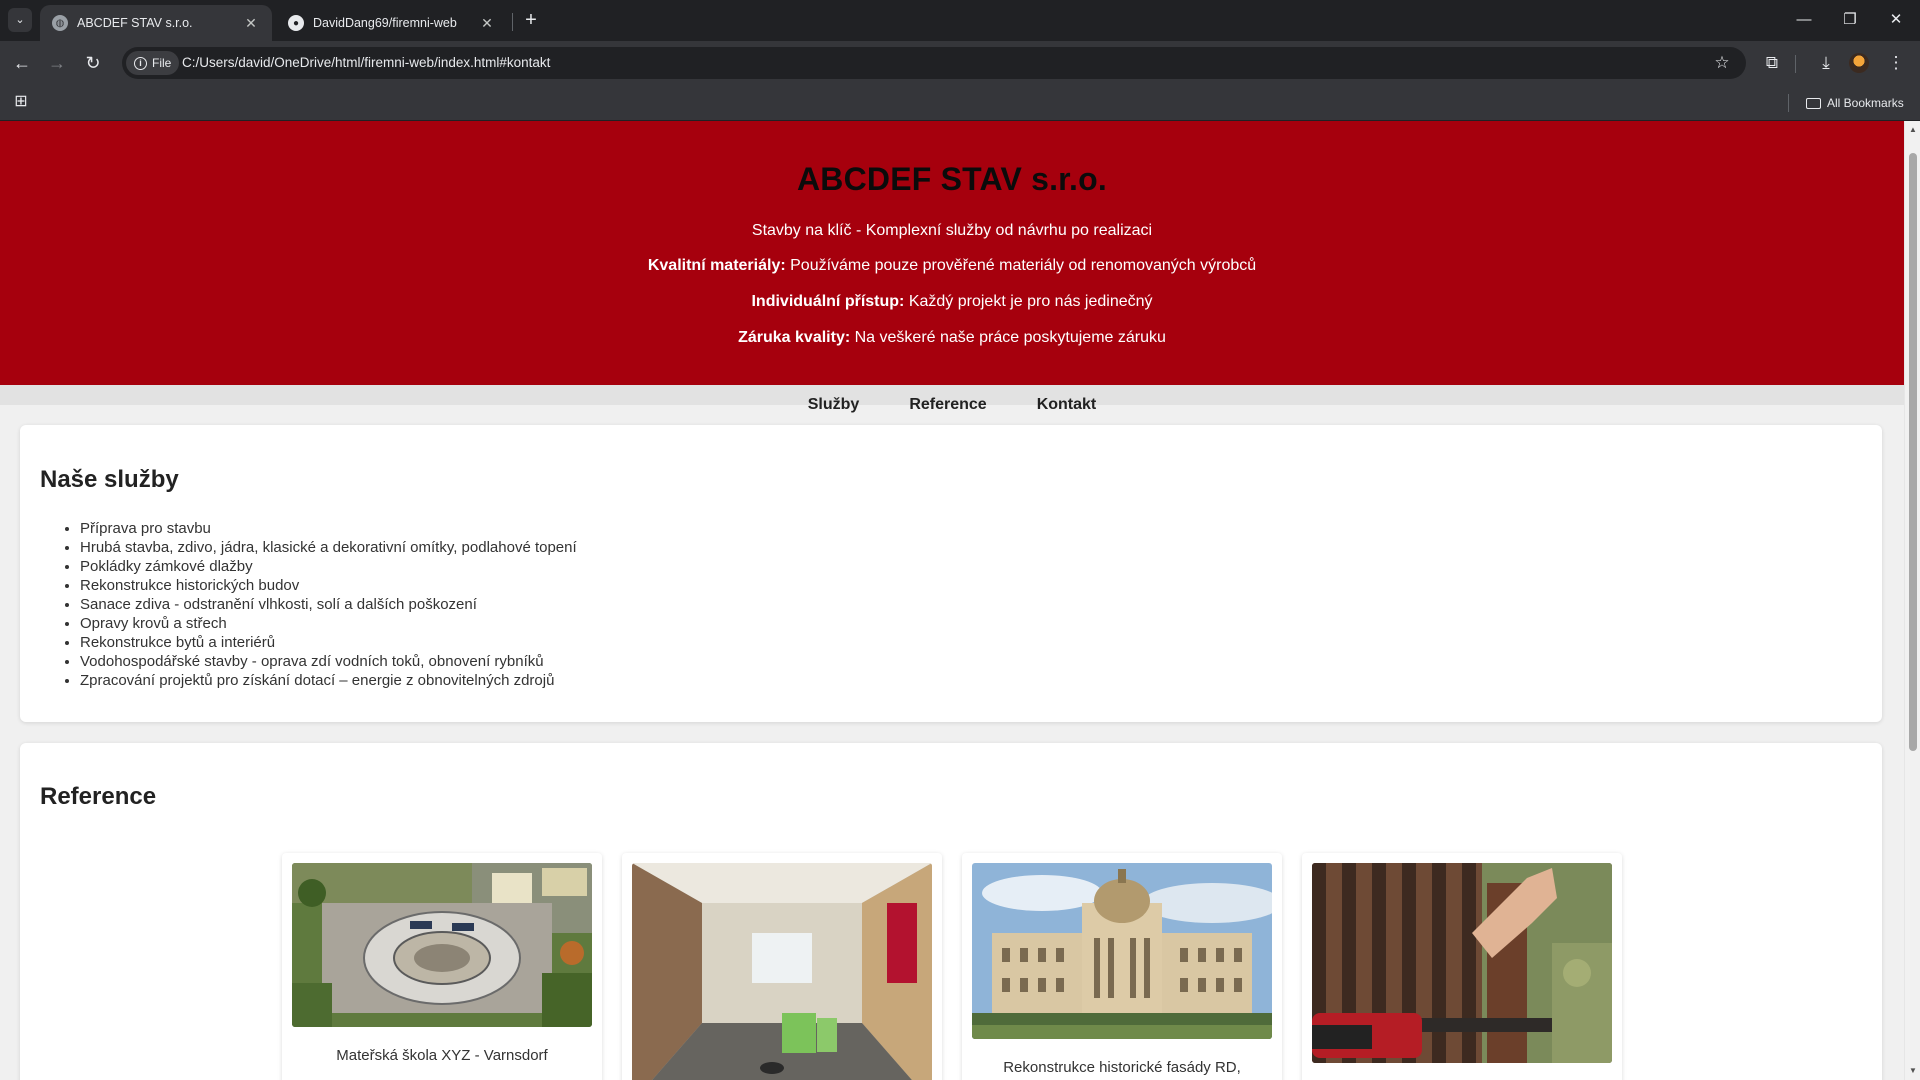  Describe the element at coordinates (1795, 64) in the screenshot. I see `toolbar-divider` at that location.